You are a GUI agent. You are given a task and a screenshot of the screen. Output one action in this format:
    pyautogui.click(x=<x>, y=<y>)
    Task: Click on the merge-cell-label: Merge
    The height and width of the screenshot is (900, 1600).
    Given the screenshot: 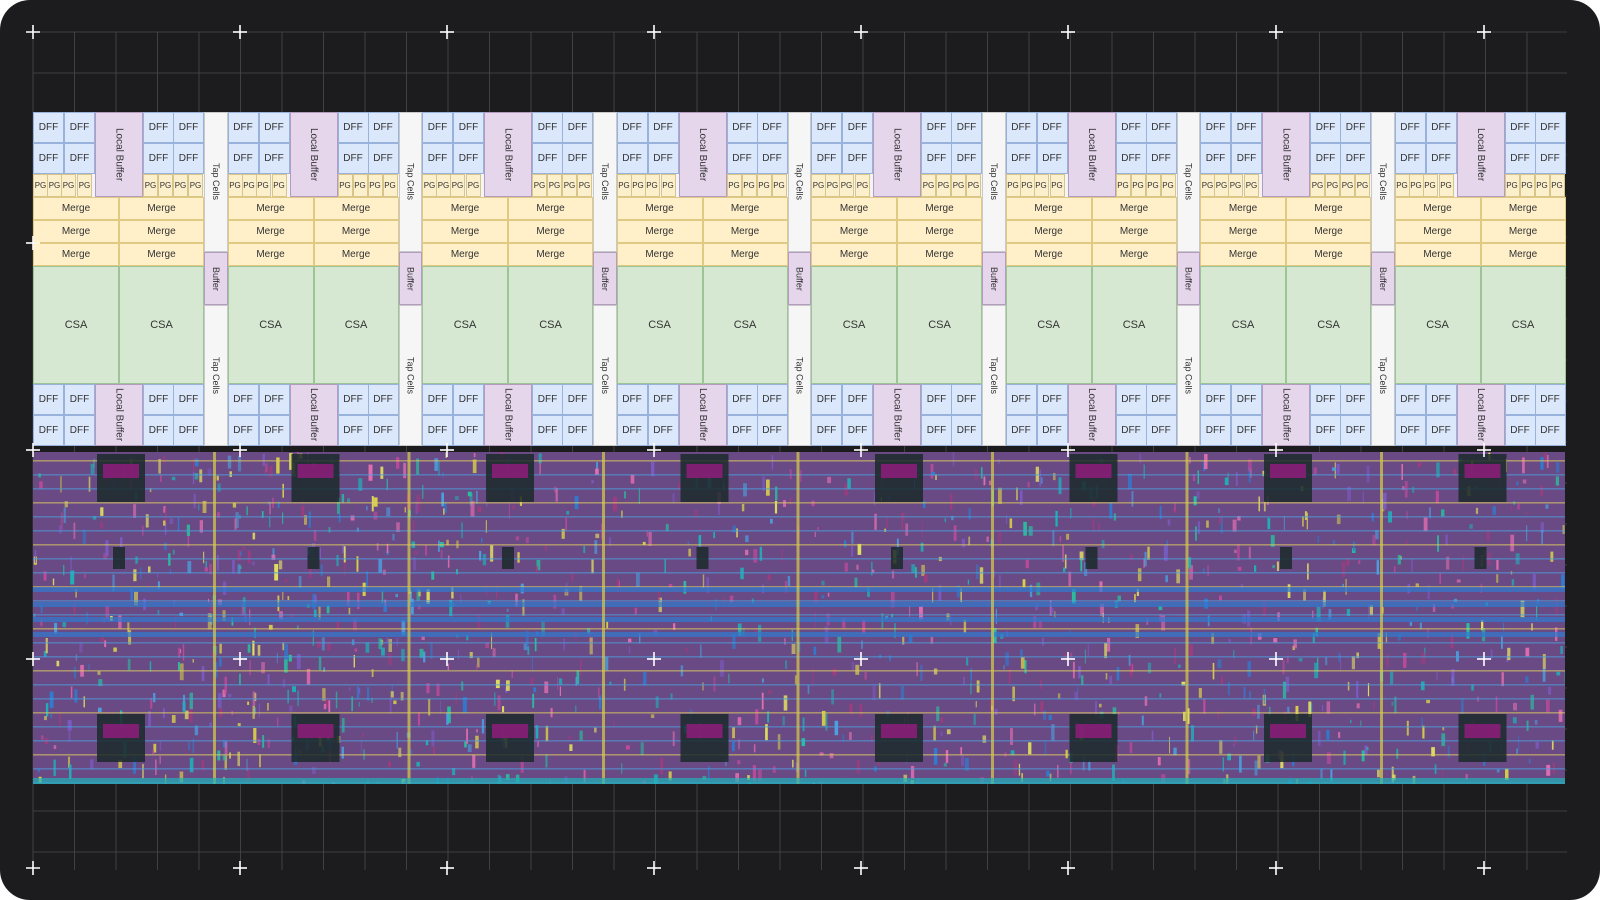 What is the action you would take?
    pyautogui.click(x=1134, y=254)
    